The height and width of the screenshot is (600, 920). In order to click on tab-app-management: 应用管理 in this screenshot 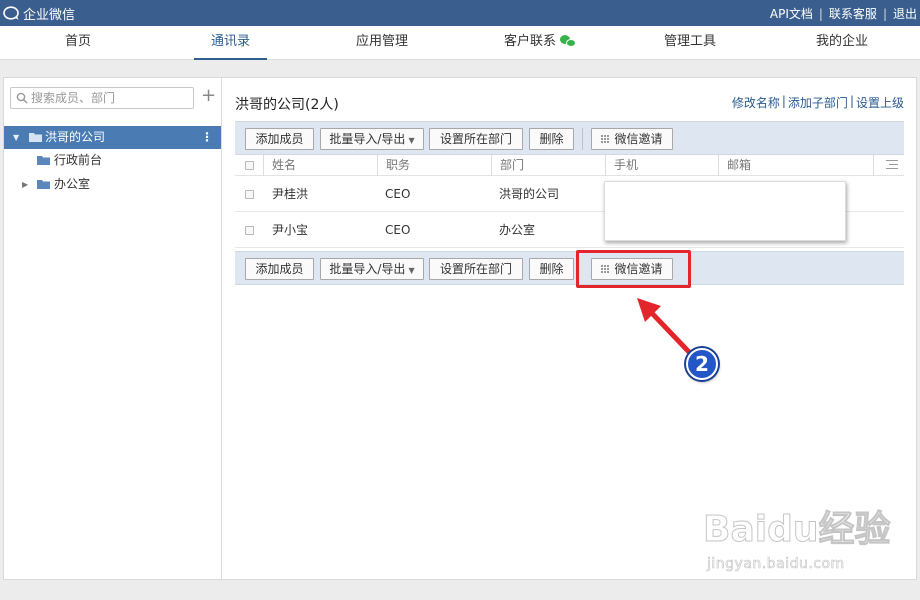, I will do `click(382, 43)`.